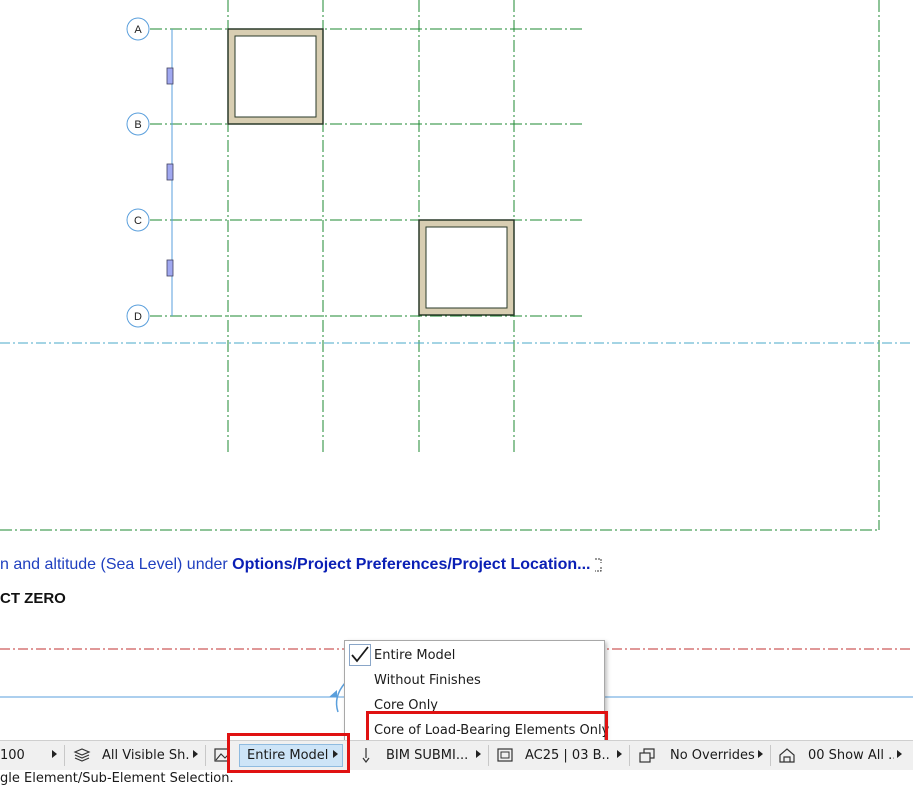 The width and height of the screenshot is (913, 789). I want to click on grid-bubble-a: A, so click(138, 29).